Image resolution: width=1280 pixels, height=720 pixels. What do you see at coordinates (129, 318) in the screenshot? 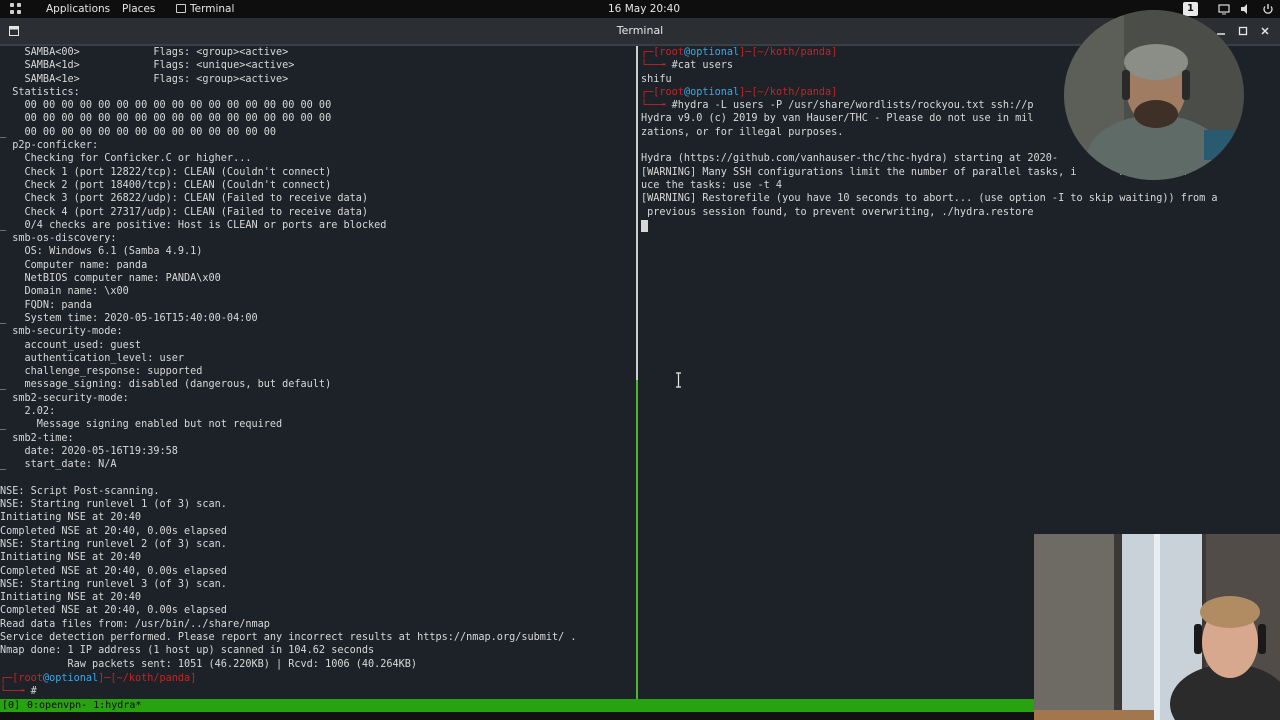
I see `terminal-line: _ System time: 2020-05-16T15:40:00-04:00` at bounding box center [129, 318].